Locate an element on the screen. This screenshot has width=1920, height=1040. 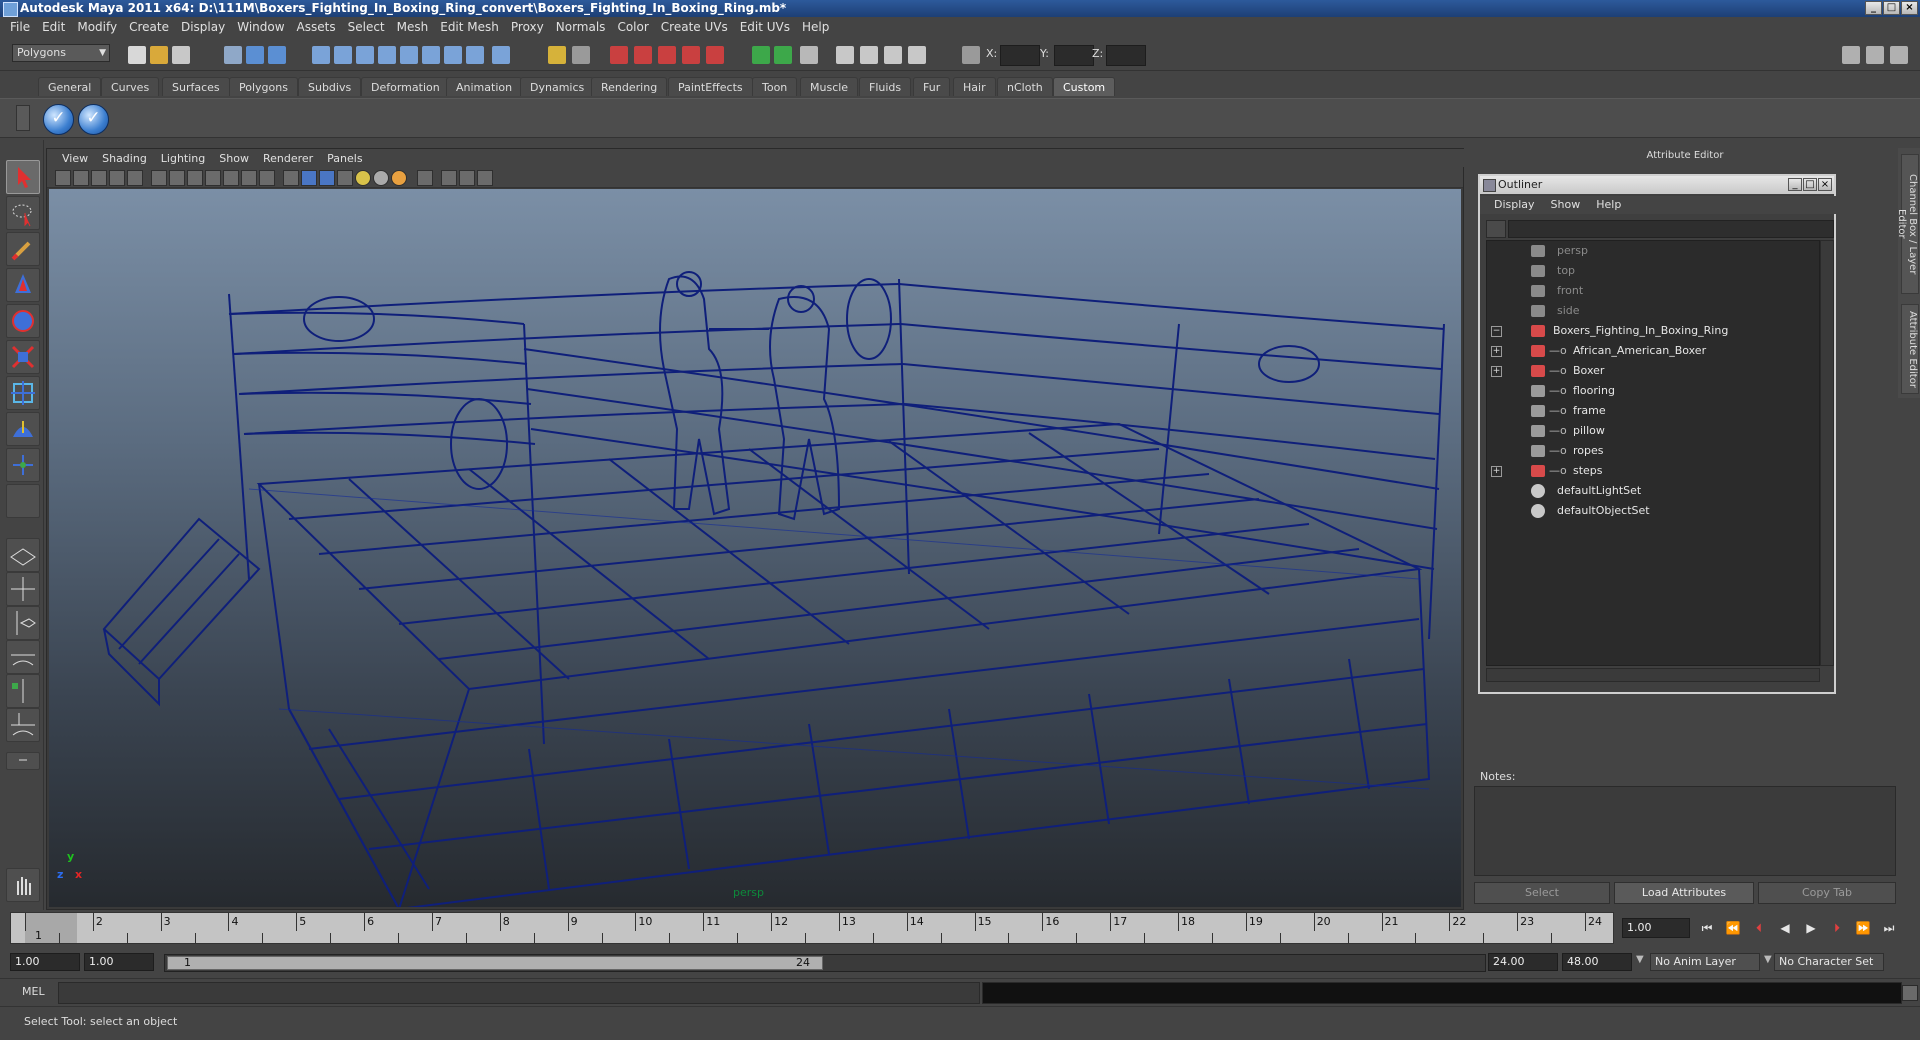
select-tool-icon is located at coordinates (23, 177).